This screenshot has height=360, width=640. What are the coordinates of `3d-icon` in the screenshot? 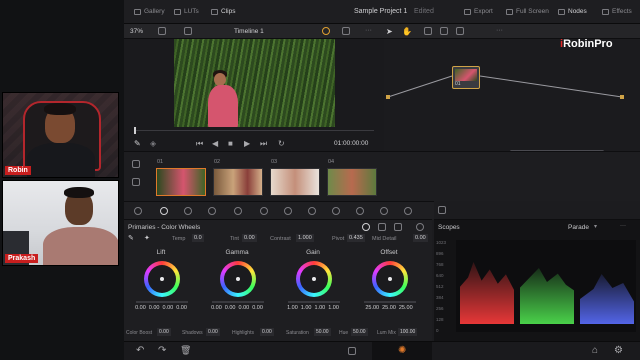 It's located at (408, 211).